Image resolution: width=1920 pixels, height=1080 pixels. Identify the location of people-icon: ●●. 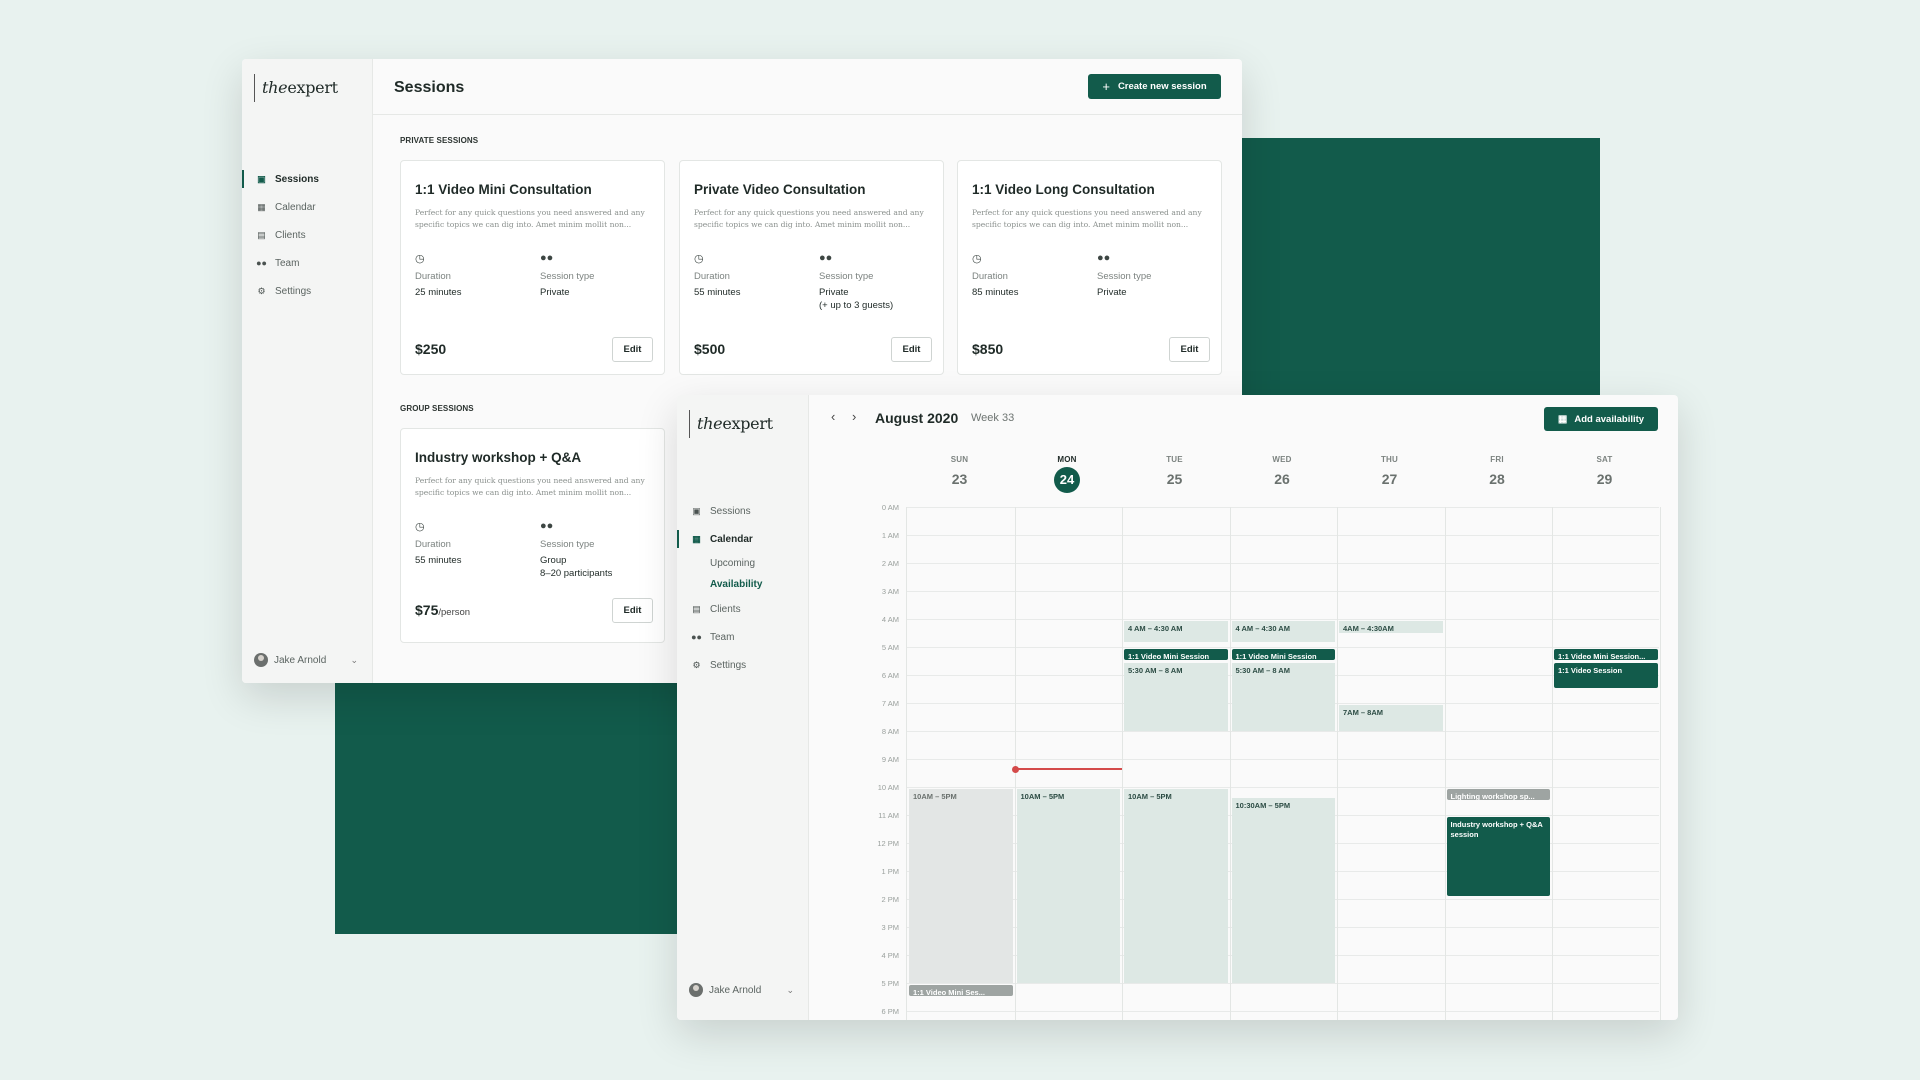
(547, 258).